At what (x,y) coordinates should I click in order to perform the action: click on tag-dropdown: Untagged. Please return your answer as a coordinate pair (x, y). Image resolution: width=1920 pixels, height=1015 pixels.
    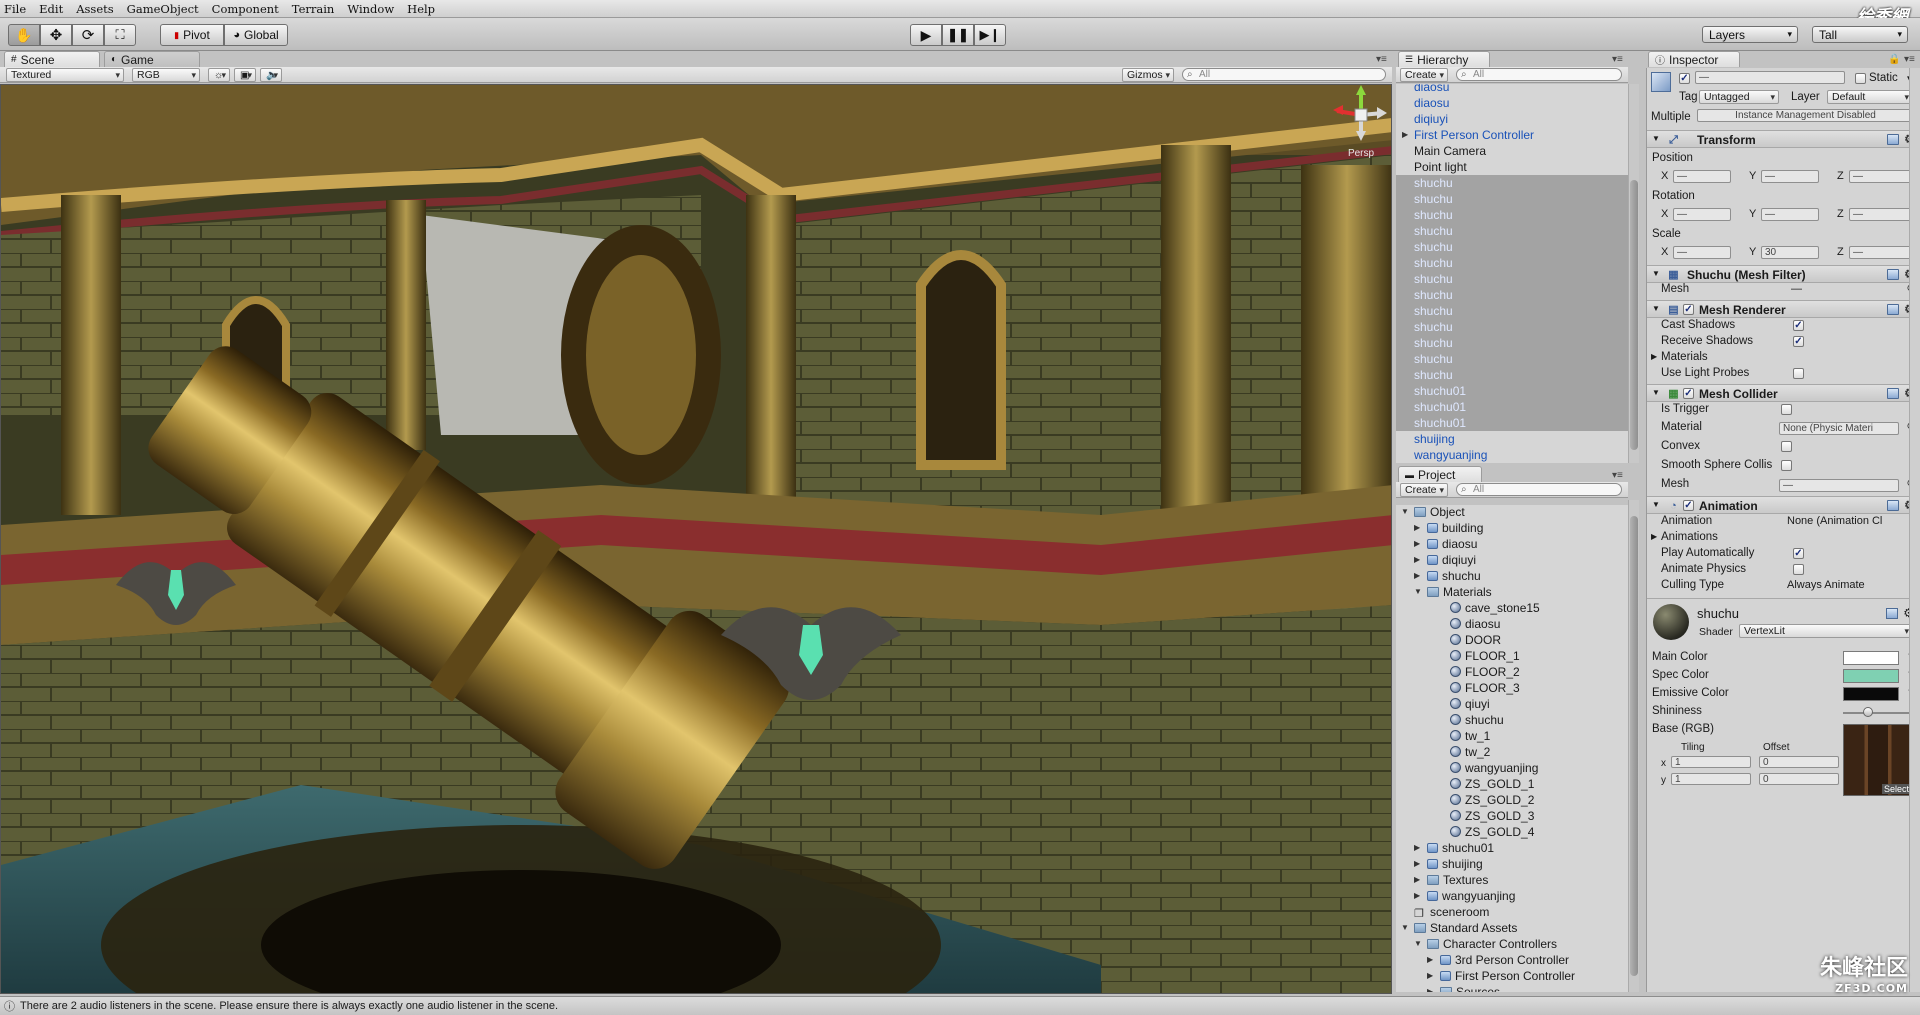
    Looking at the image, I should click on (1739, 97).